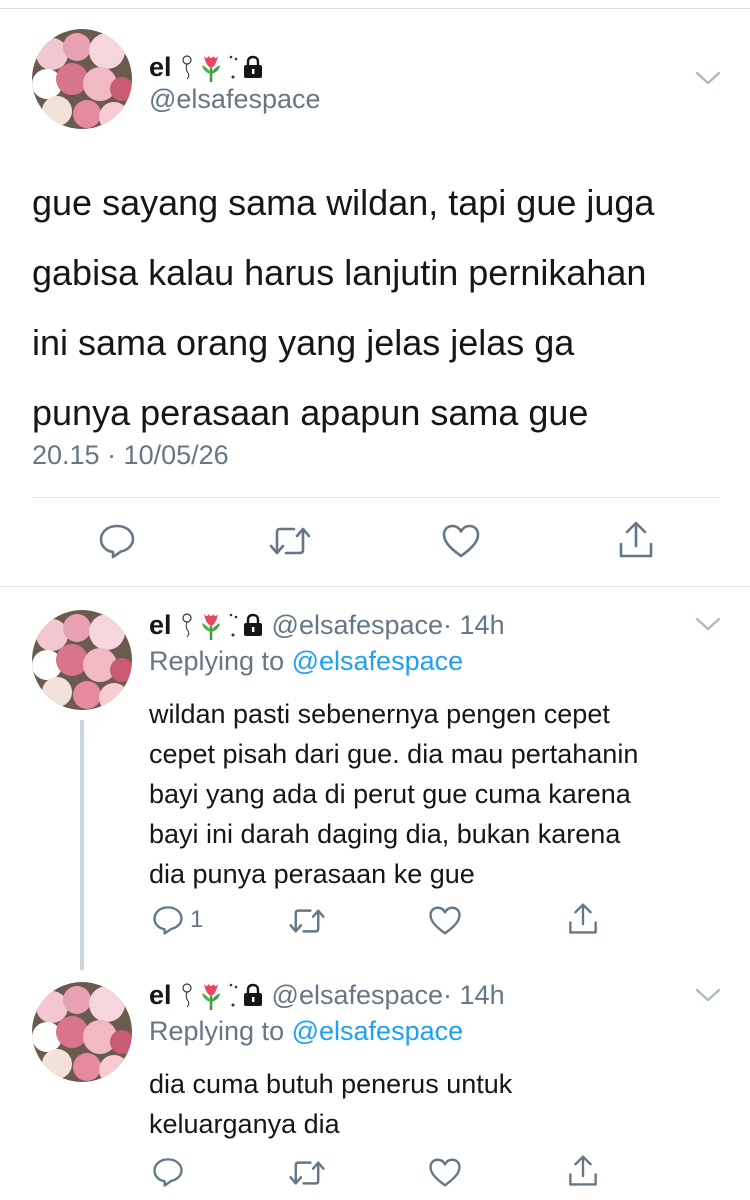  What do you see at coordinates (376, 497) in the screenshot?
I see `divider` at bounding box center [376, 497].